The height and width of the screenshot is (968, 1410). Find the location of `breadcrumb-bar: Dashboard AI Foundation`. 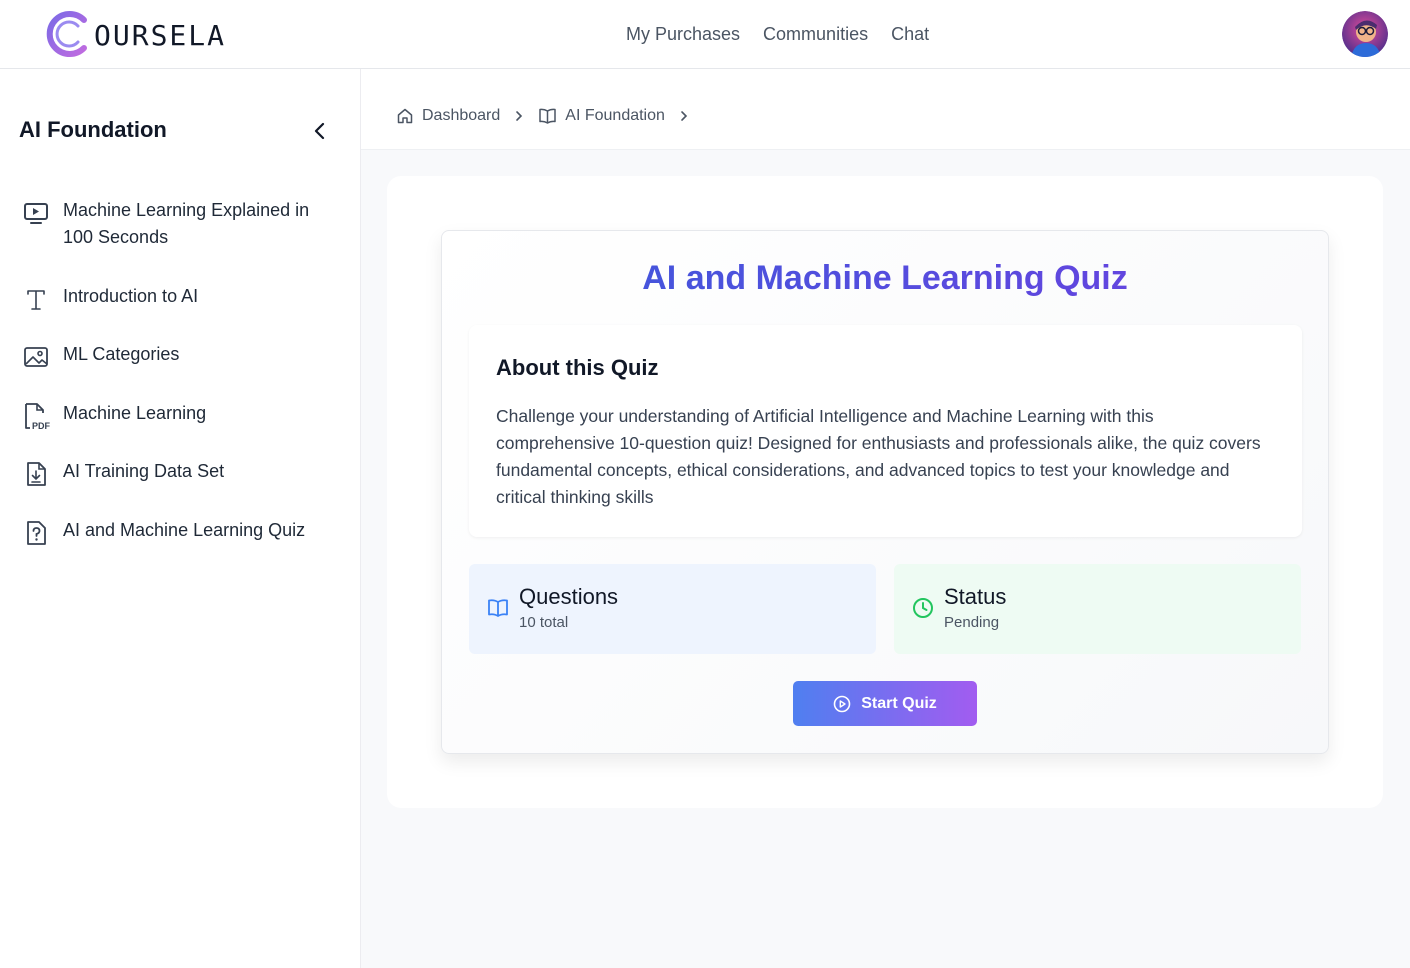

breadcrumb-bar: Dashboard AI Foundation is located at coordinates (885, 109).